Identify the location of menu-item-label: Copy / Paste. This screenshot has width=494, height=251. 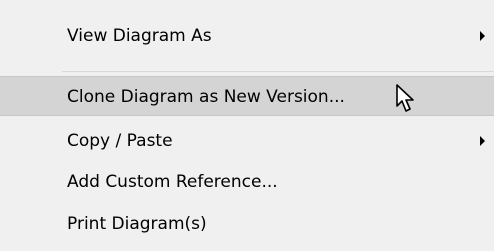
(120, 141).